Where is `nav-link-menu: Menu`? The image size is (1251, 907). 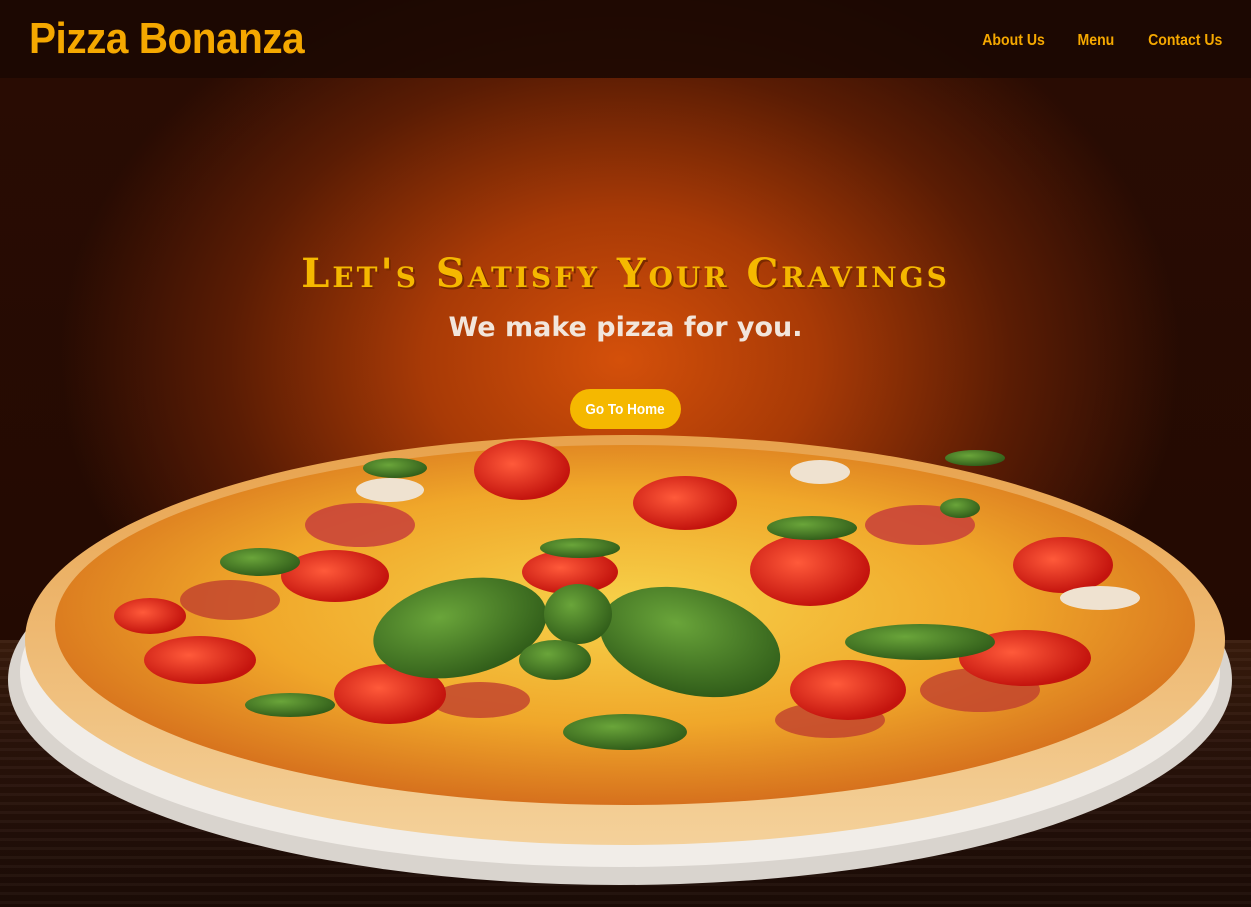
nav-link-menu: Menu is located at coordinates (1095, 41).